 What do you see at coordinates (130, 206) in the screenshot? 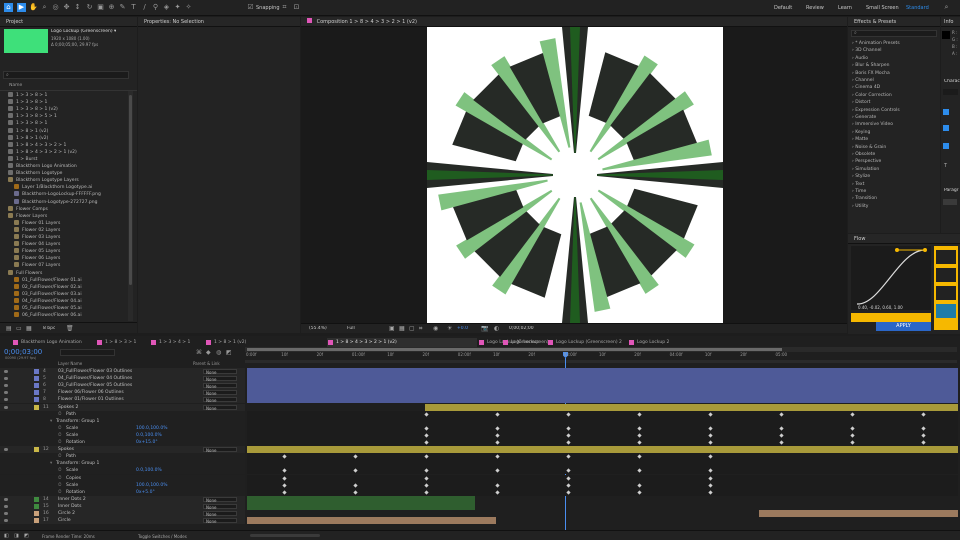
I see `project-scrollbar` at bounding box center [130, 206].